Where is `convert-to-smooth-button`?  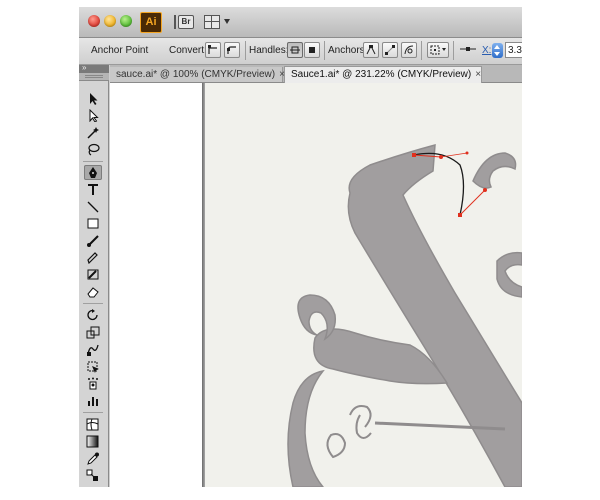 convert-to-smooth-button is located at coordinates (232, 50).